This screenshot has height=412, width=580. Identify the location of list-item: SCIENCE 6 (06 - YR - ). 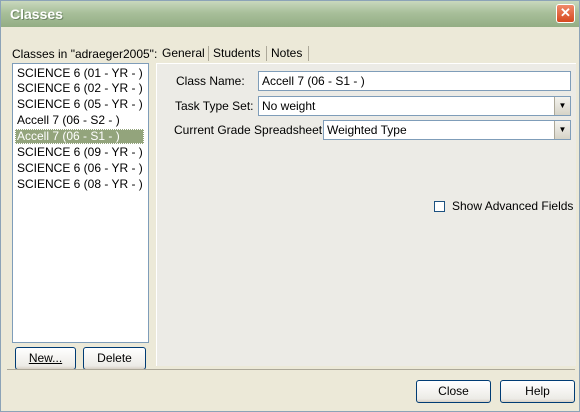
(79, 168).